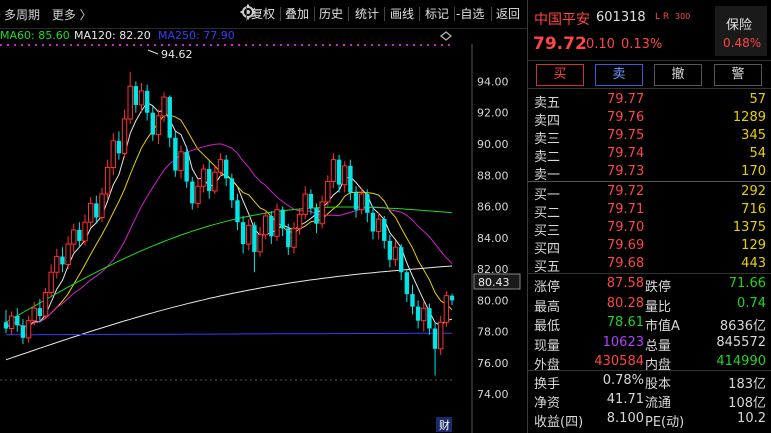 The height and width of the screenshot is (433, 771). I want to click on stock-tag-sub: 300, so click(683, 16).